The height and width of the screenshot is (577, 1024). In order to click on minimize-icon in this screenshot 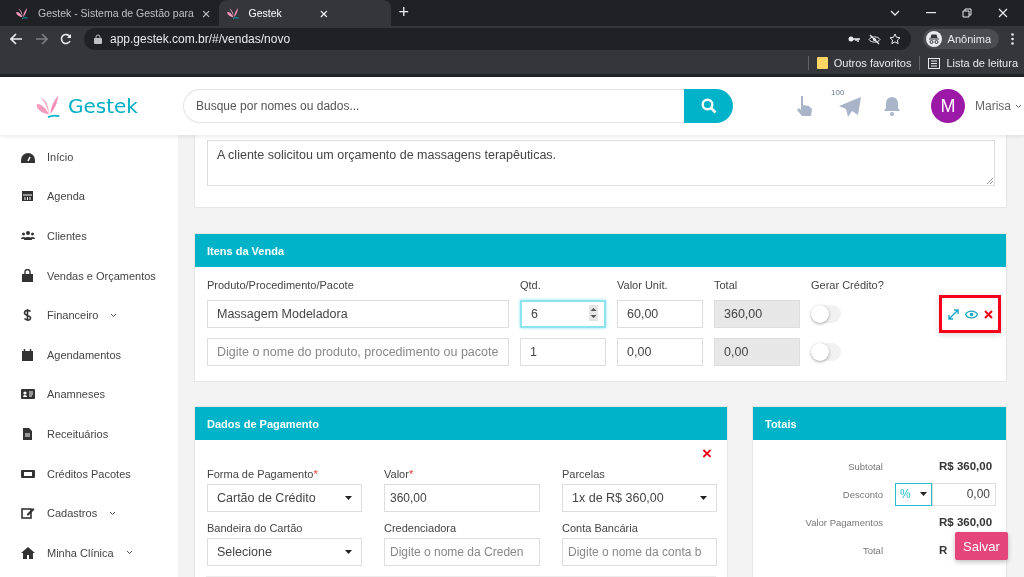, I will do `click(931, 13)`.